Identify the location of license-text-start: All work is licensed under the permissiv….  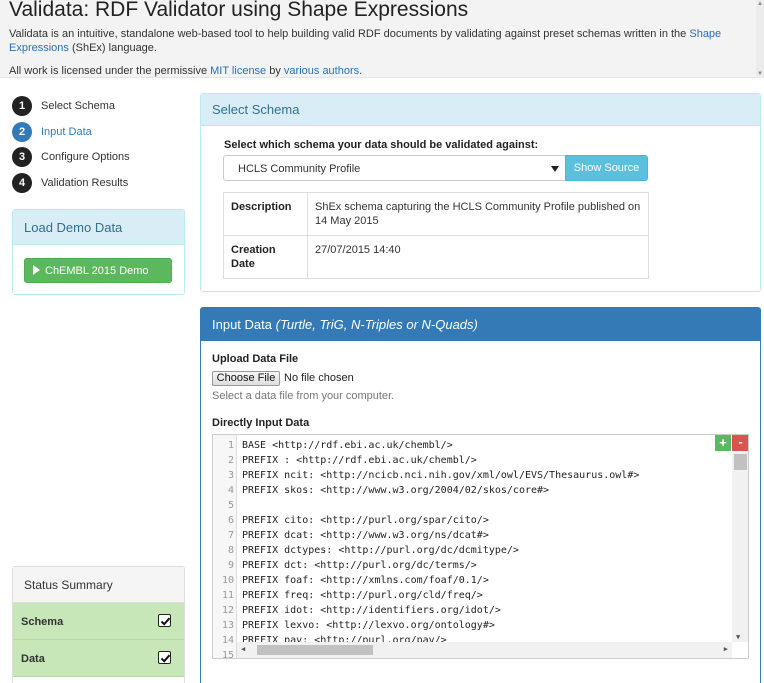
(110, 71).